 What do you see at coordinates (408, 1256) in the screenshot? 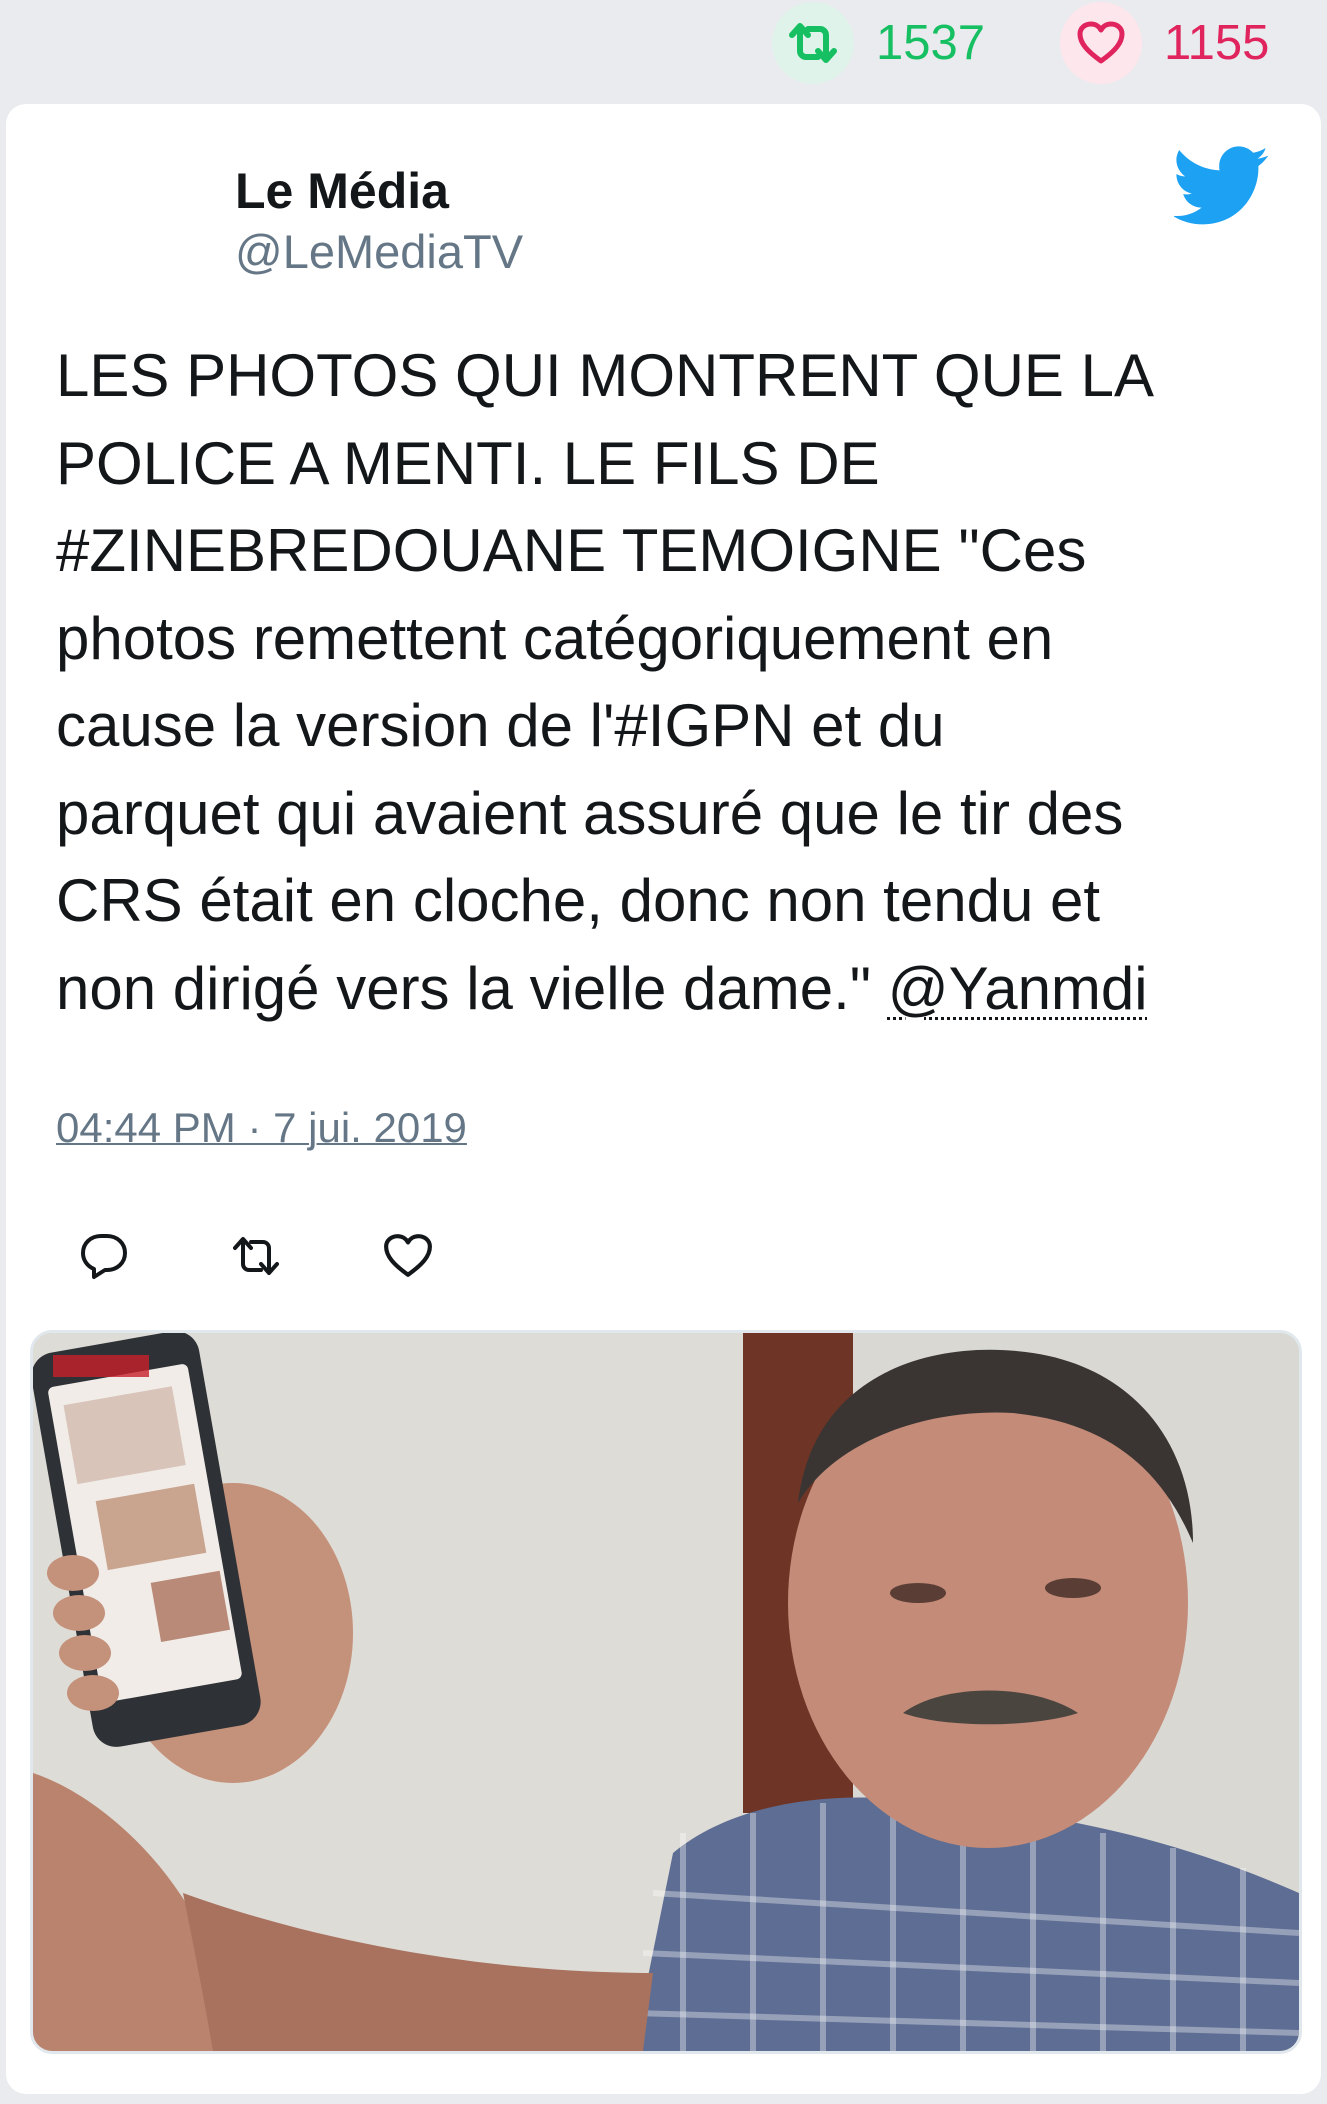
I see `like-icon` at bounding box center [408, 1256].